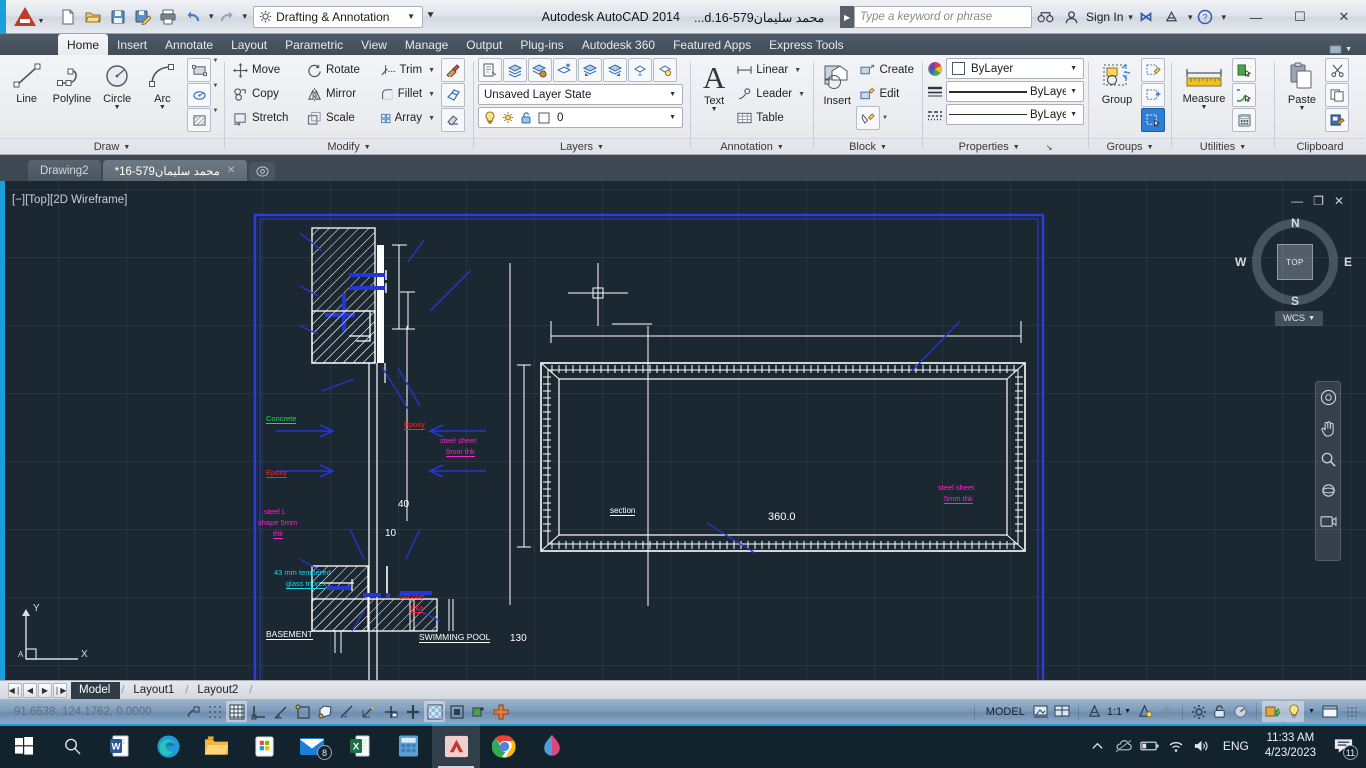  Describe the element at coordinates (615, 70) in the screenshot. I see `layer-next-button` at that location.